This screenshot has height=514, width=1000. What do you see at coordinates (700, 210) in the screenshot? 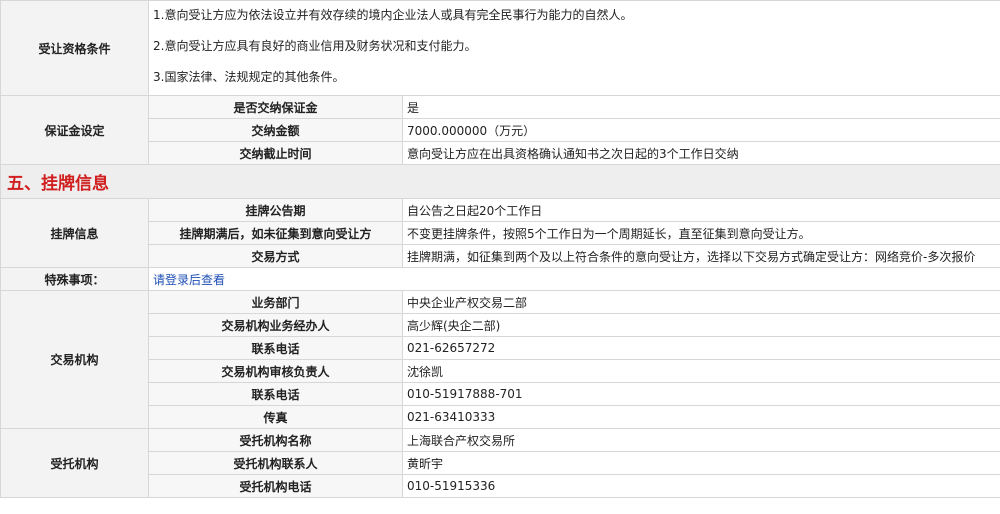
I see `listing-value: 自公告之日起20个工作日` at bounding box center [700, 210].